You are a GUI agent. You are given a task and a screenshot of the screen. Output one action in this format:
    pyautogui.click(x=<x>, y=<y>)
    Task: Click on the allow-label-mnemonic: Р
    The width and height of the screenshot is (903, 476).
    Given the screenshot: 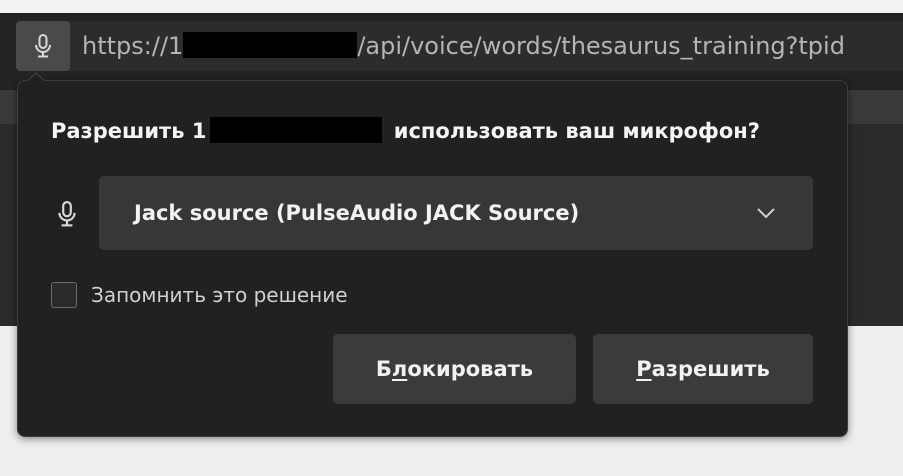 What is the action you would take?
    pyautogui.click(x=644, y=369)
    